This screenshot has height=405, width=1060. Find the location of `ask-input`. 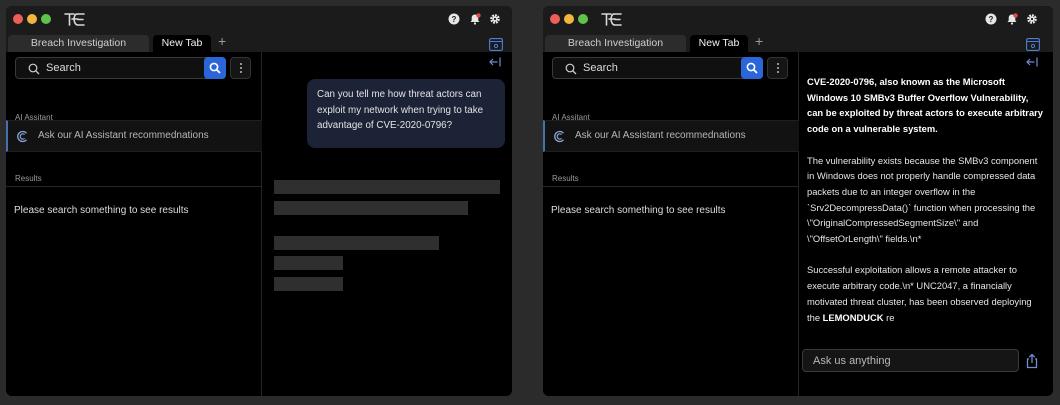

ask-input is located at coordinates (910, 361).